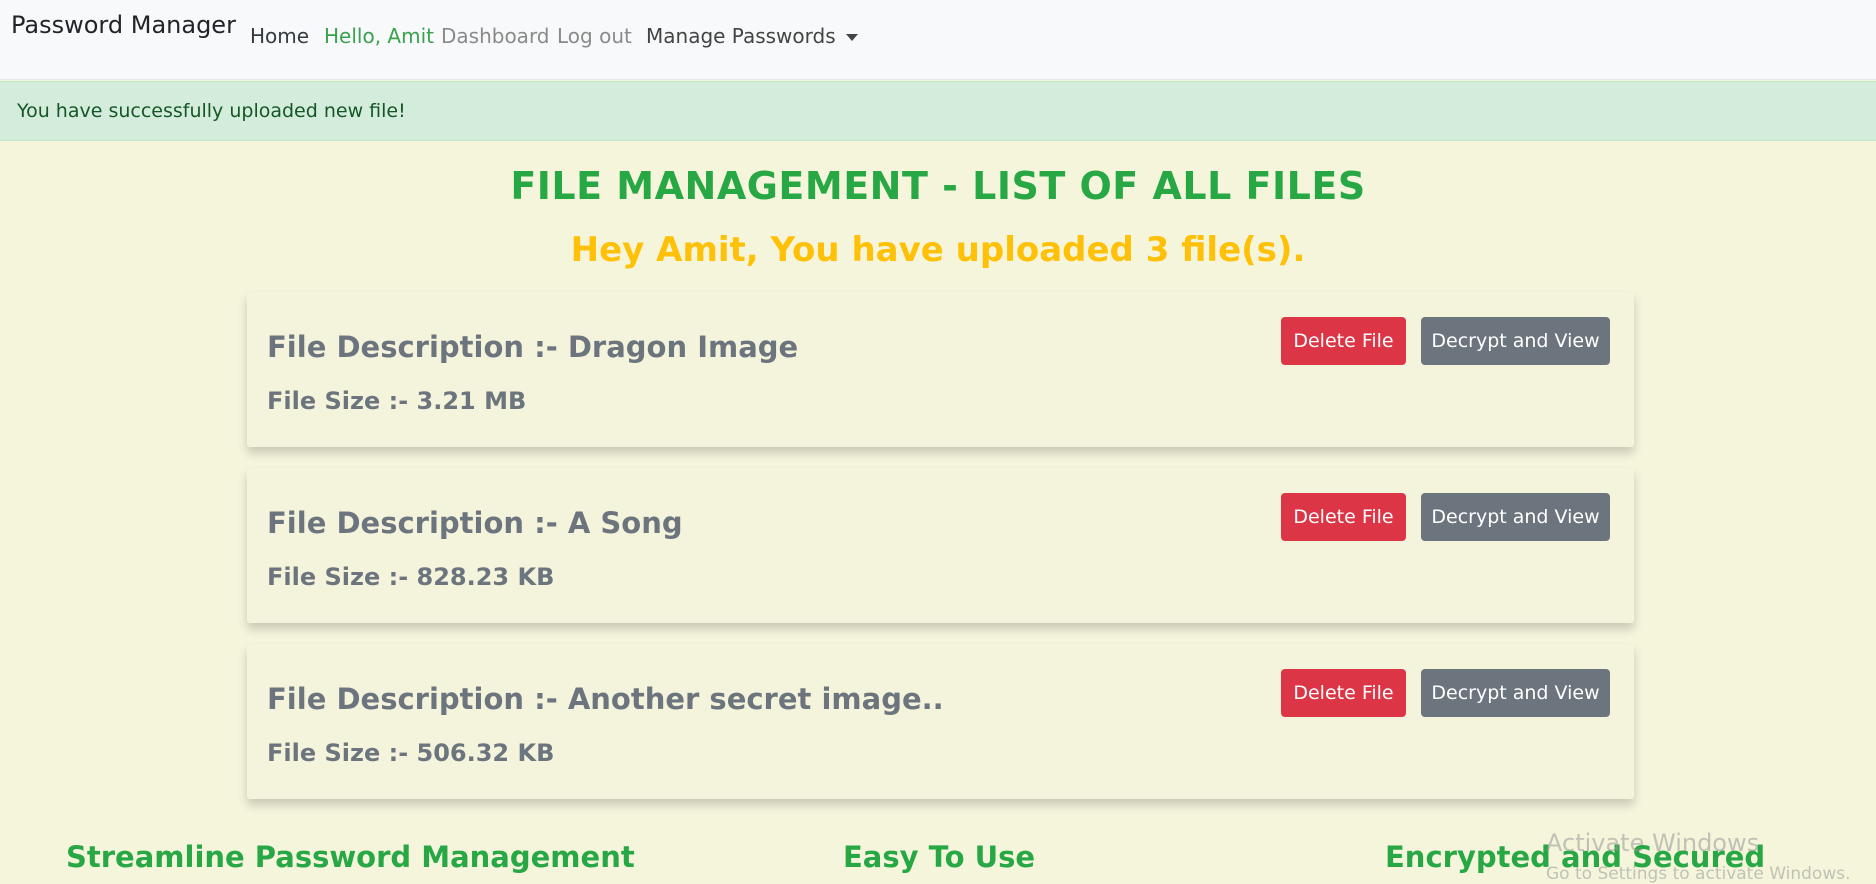  Describe the element at coordinates (279, 36) in the screenshot. I see `nav-home: Home` at that location.